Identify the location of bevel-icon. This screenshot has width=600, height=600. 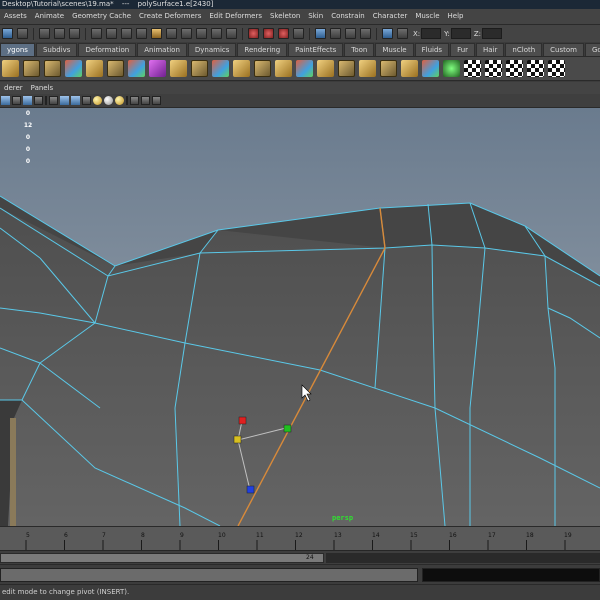
(178, 68).